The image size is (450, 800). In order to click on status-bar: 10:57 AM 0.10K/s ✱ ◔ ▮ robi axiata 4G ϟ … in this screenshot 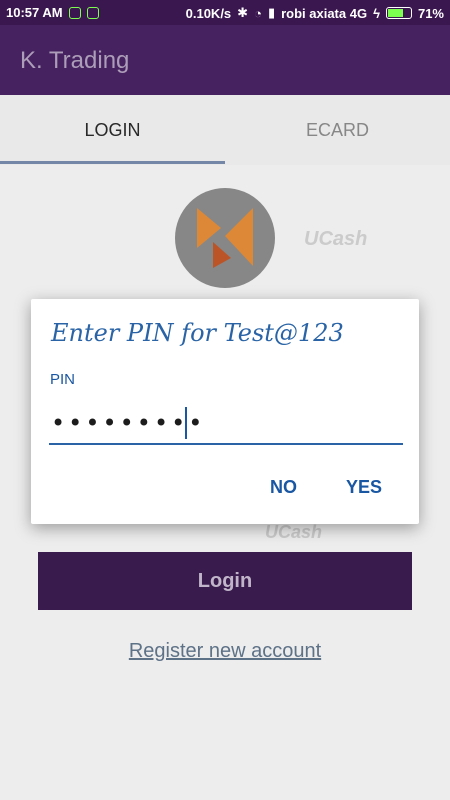, I will do `click(225, 12)`.